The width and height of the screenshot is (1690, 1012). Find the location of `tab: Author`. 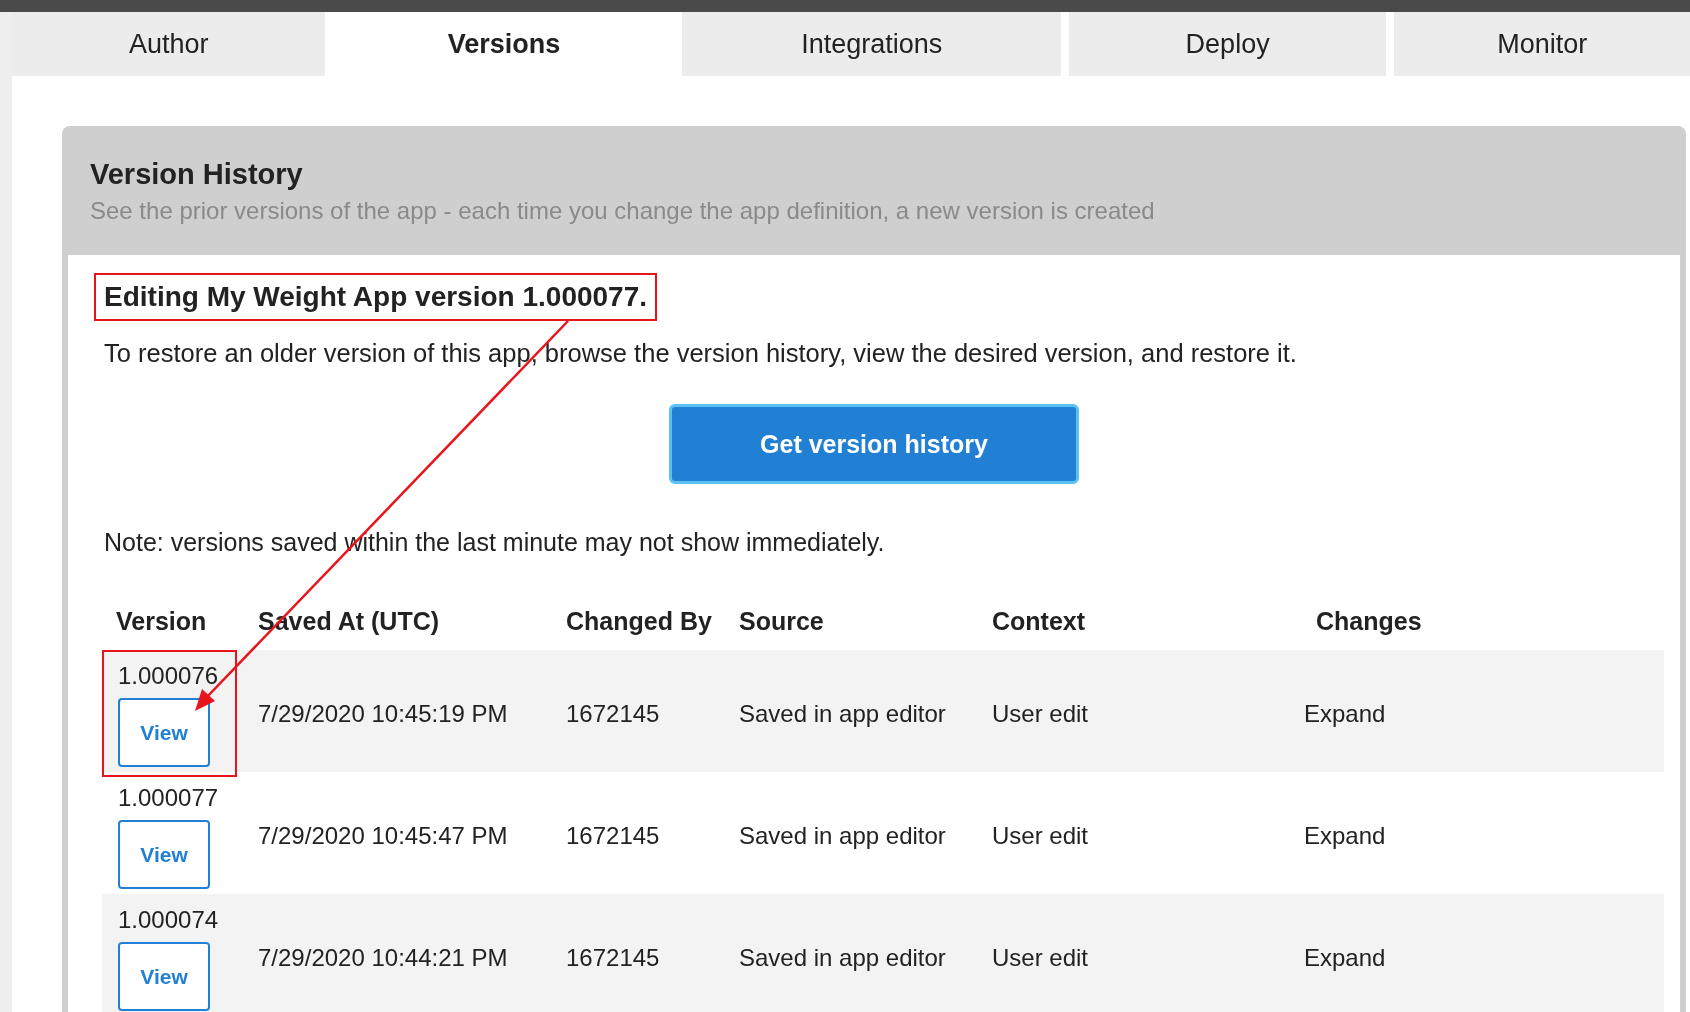

tab: Author is located at coordinates (169, 44).